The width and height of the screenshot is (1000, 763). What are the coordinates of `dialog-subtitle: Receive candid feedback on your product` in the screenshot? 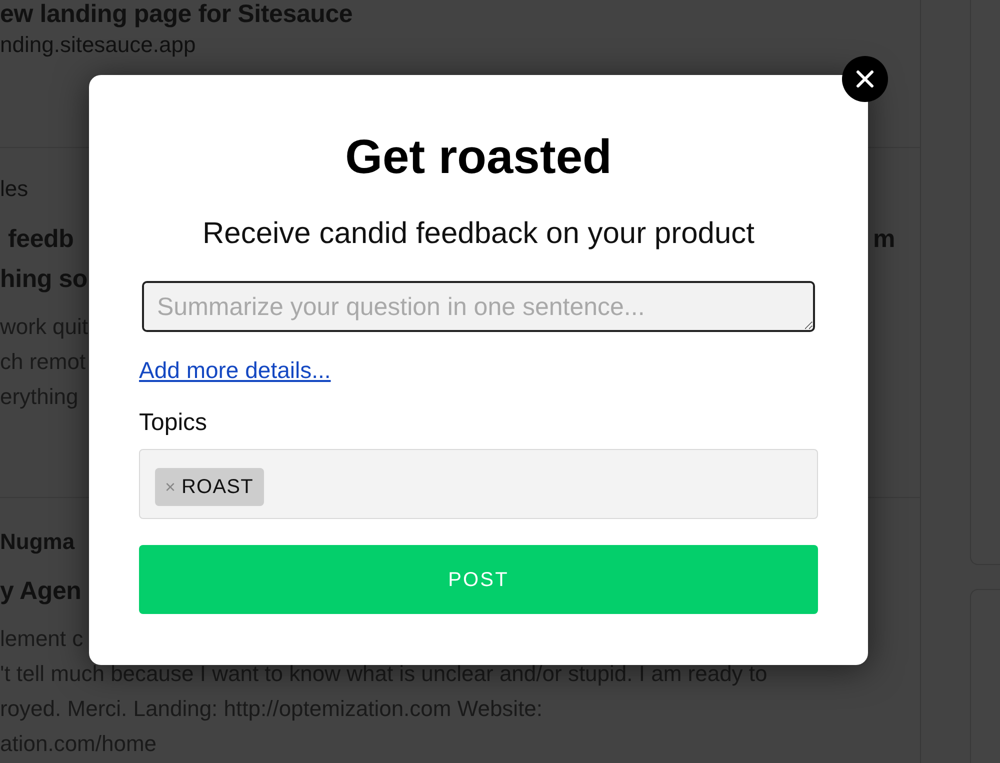 It's located at (478, 234).